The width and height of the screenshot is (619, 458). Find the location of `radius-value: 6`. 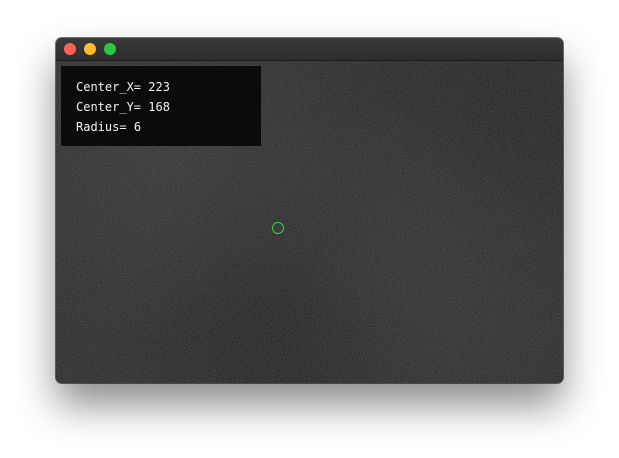

radius-value: 6 is located at coordinates (137, 127).